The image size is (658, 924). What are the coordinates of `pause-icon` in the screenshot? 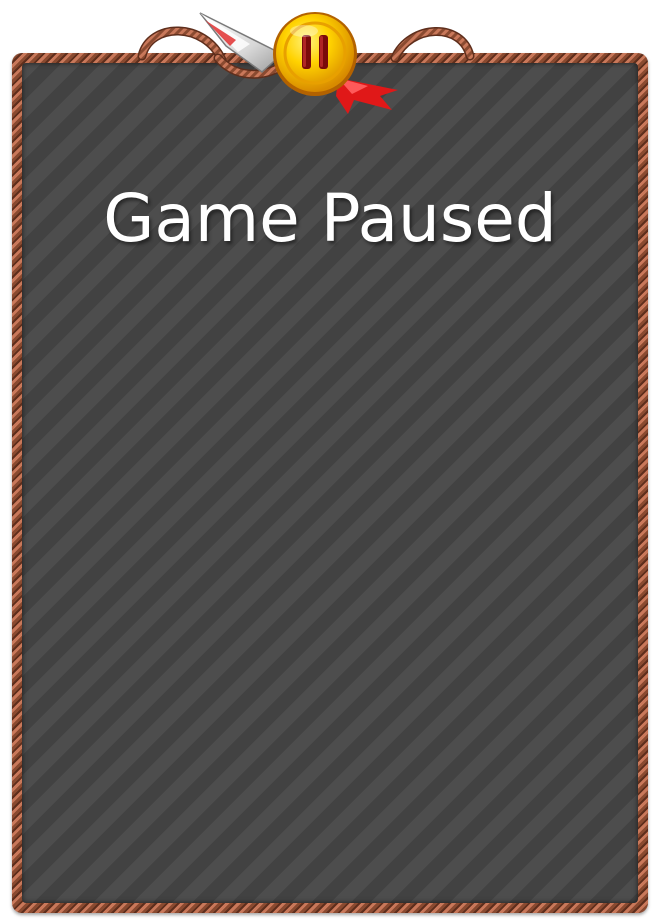 It's located at (315, 54).